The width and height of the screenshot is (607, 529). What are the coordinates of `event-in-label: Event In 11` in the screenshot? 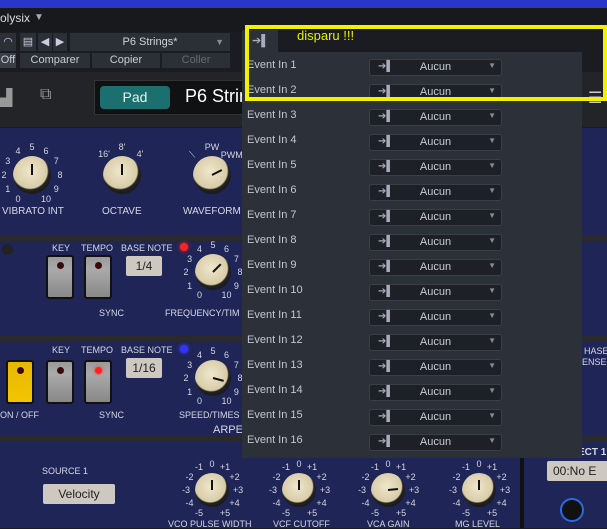 It's located at (274, 315).